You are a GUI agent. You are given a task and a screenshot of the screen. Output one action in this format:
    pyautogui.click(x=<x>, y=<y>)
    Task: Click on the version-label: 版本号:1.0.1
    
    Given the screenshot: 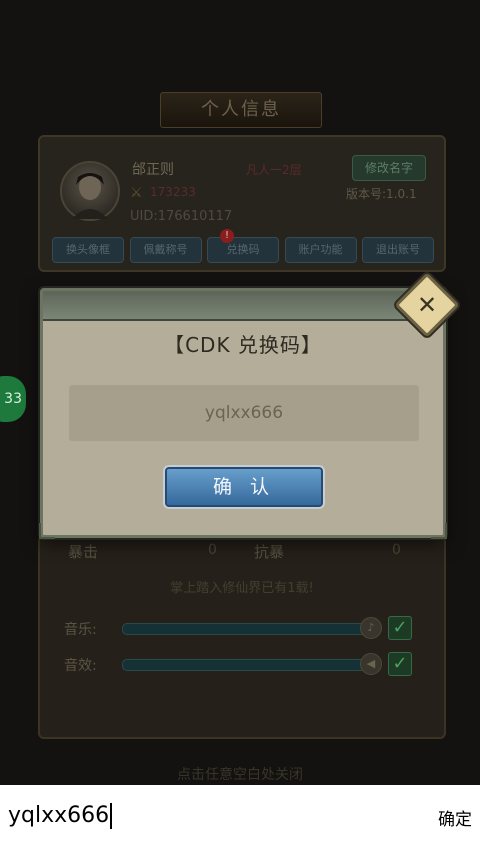 What is the action you would take?
    pyautogui.click(x=381, y=194)
    